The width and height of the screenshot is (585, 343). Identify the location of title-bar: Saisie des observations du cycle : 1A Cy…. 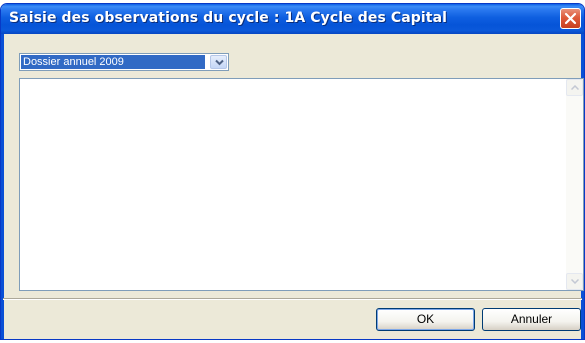
(292, 19).